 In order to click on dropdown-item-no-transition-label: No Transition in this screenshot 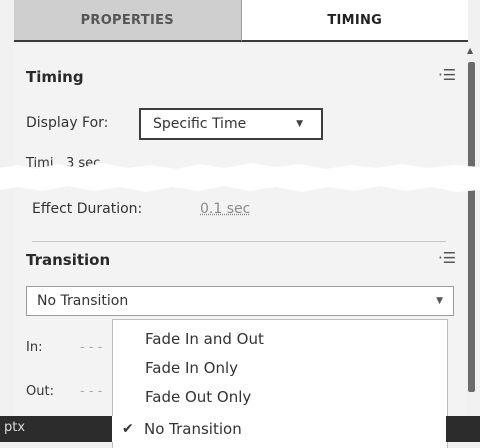, I will do `click(193, 429)`.